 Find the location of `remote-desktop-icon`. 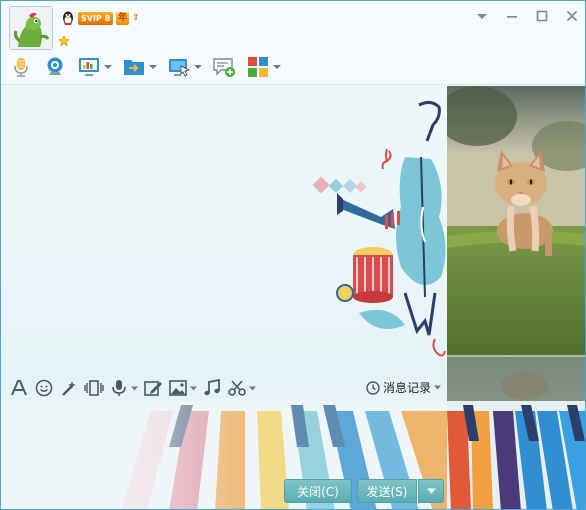

remote-desktop-icon is located at coordinates (180, 68).